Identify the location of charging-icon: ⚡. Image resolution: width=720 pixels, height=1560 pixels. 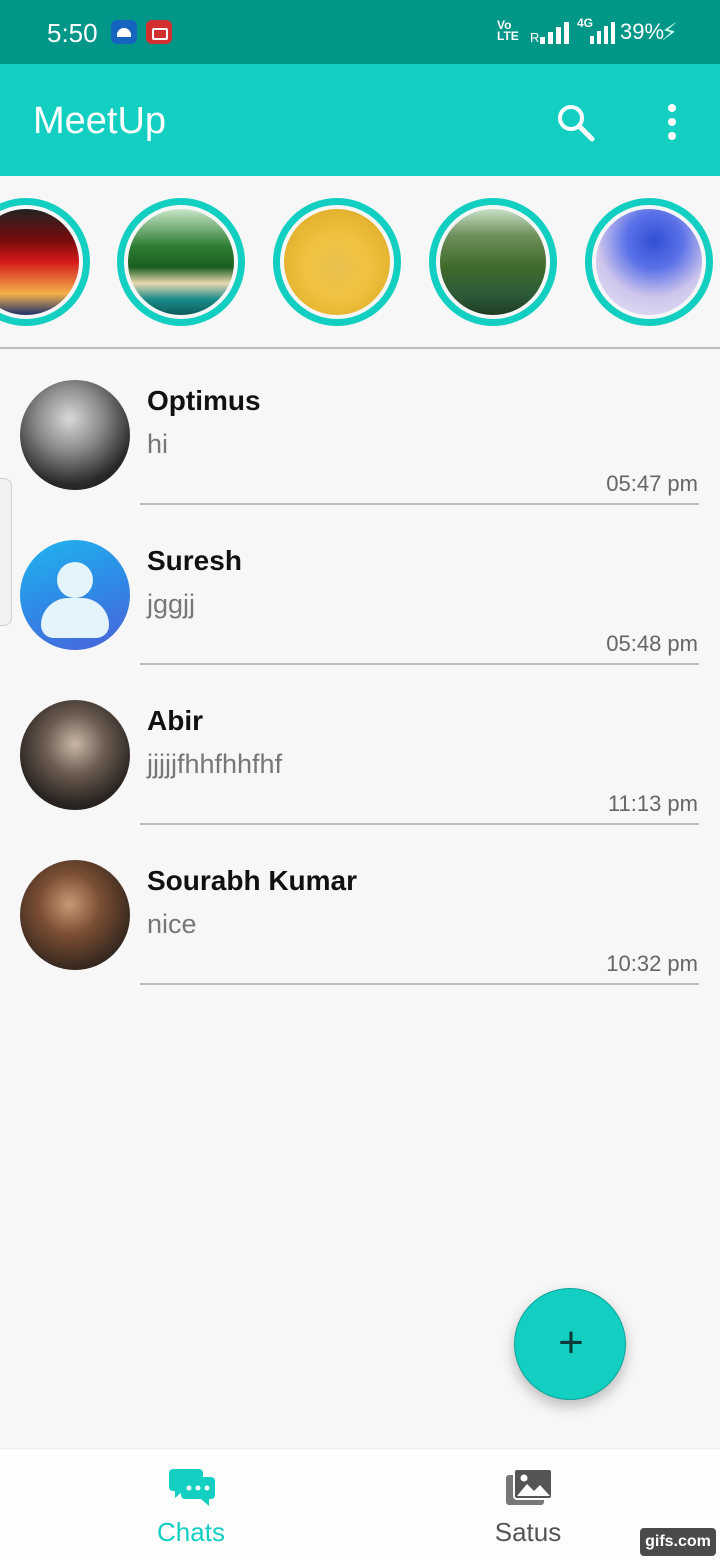
(669, 32).